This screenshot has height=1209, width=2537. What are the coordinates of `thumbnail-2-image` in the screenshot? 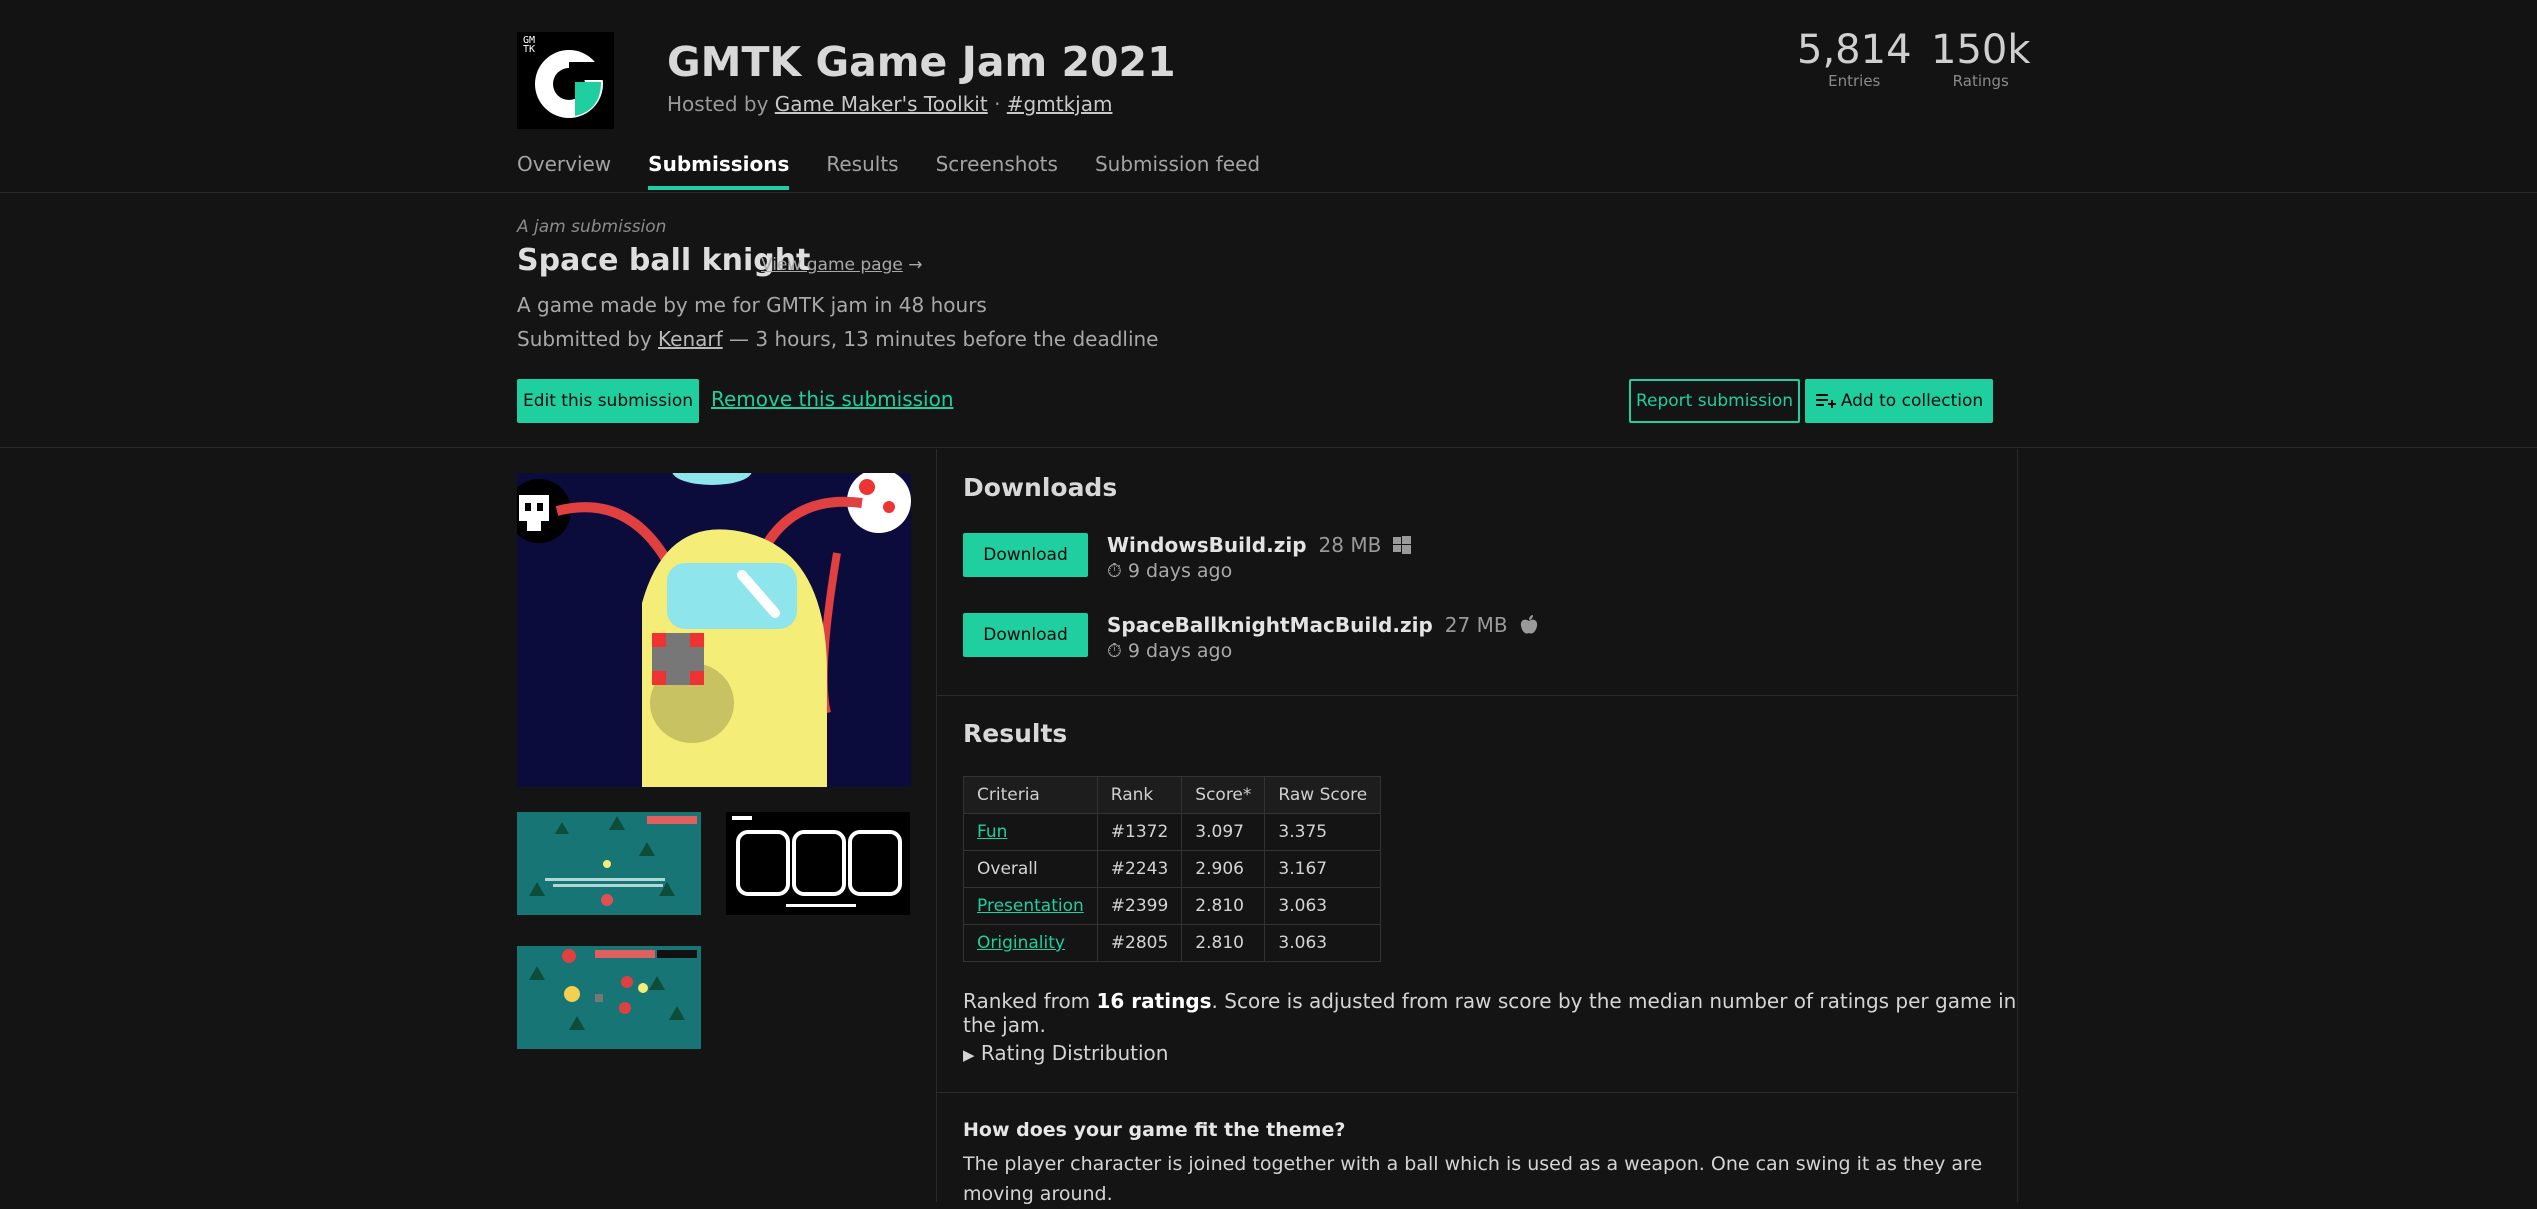 It's located at (818, 863).